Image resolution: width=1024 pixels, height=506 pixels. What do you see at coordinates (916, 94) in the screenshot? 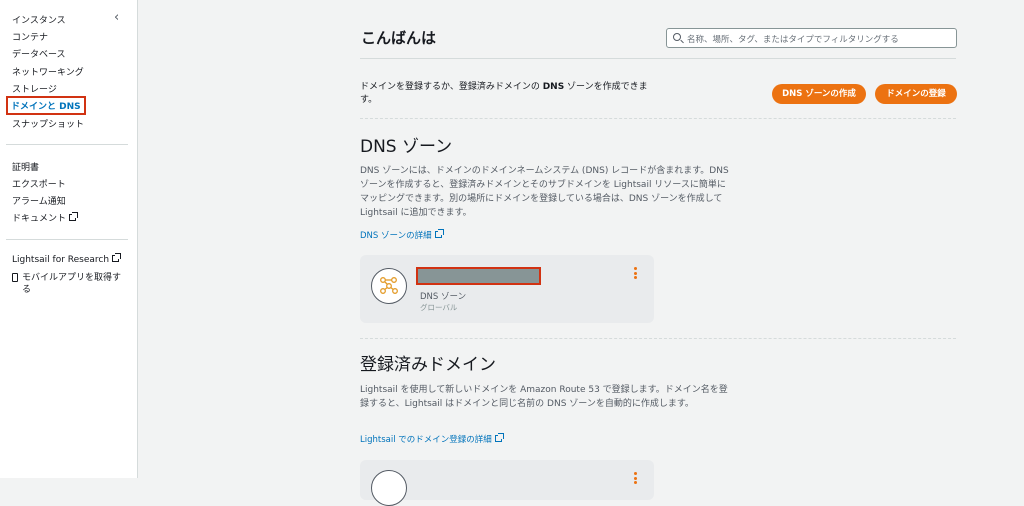
I see `register-domain-button: ドメインの登録` at bounding box center [916, 94].